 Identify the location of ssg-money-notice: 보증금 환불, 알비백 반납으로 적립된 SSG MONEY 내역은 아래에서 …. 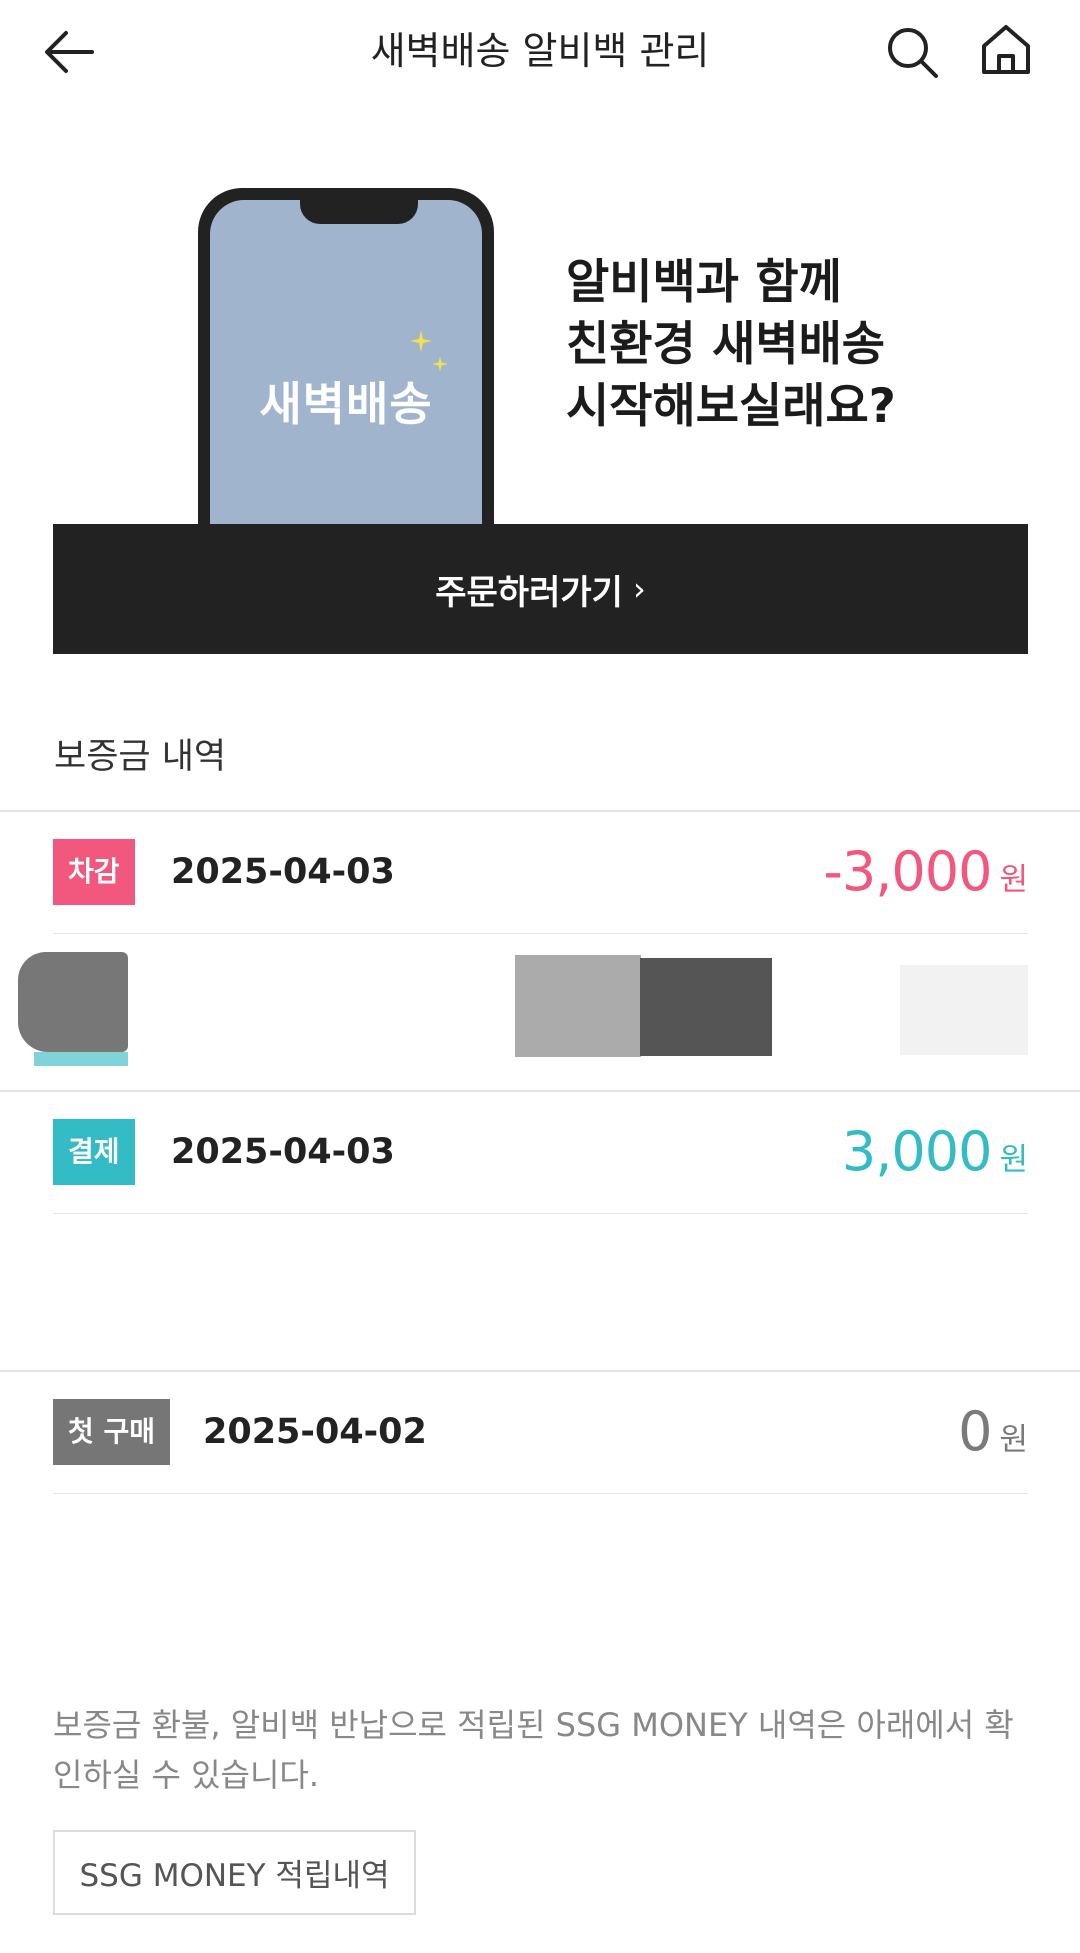
(533, 1750).